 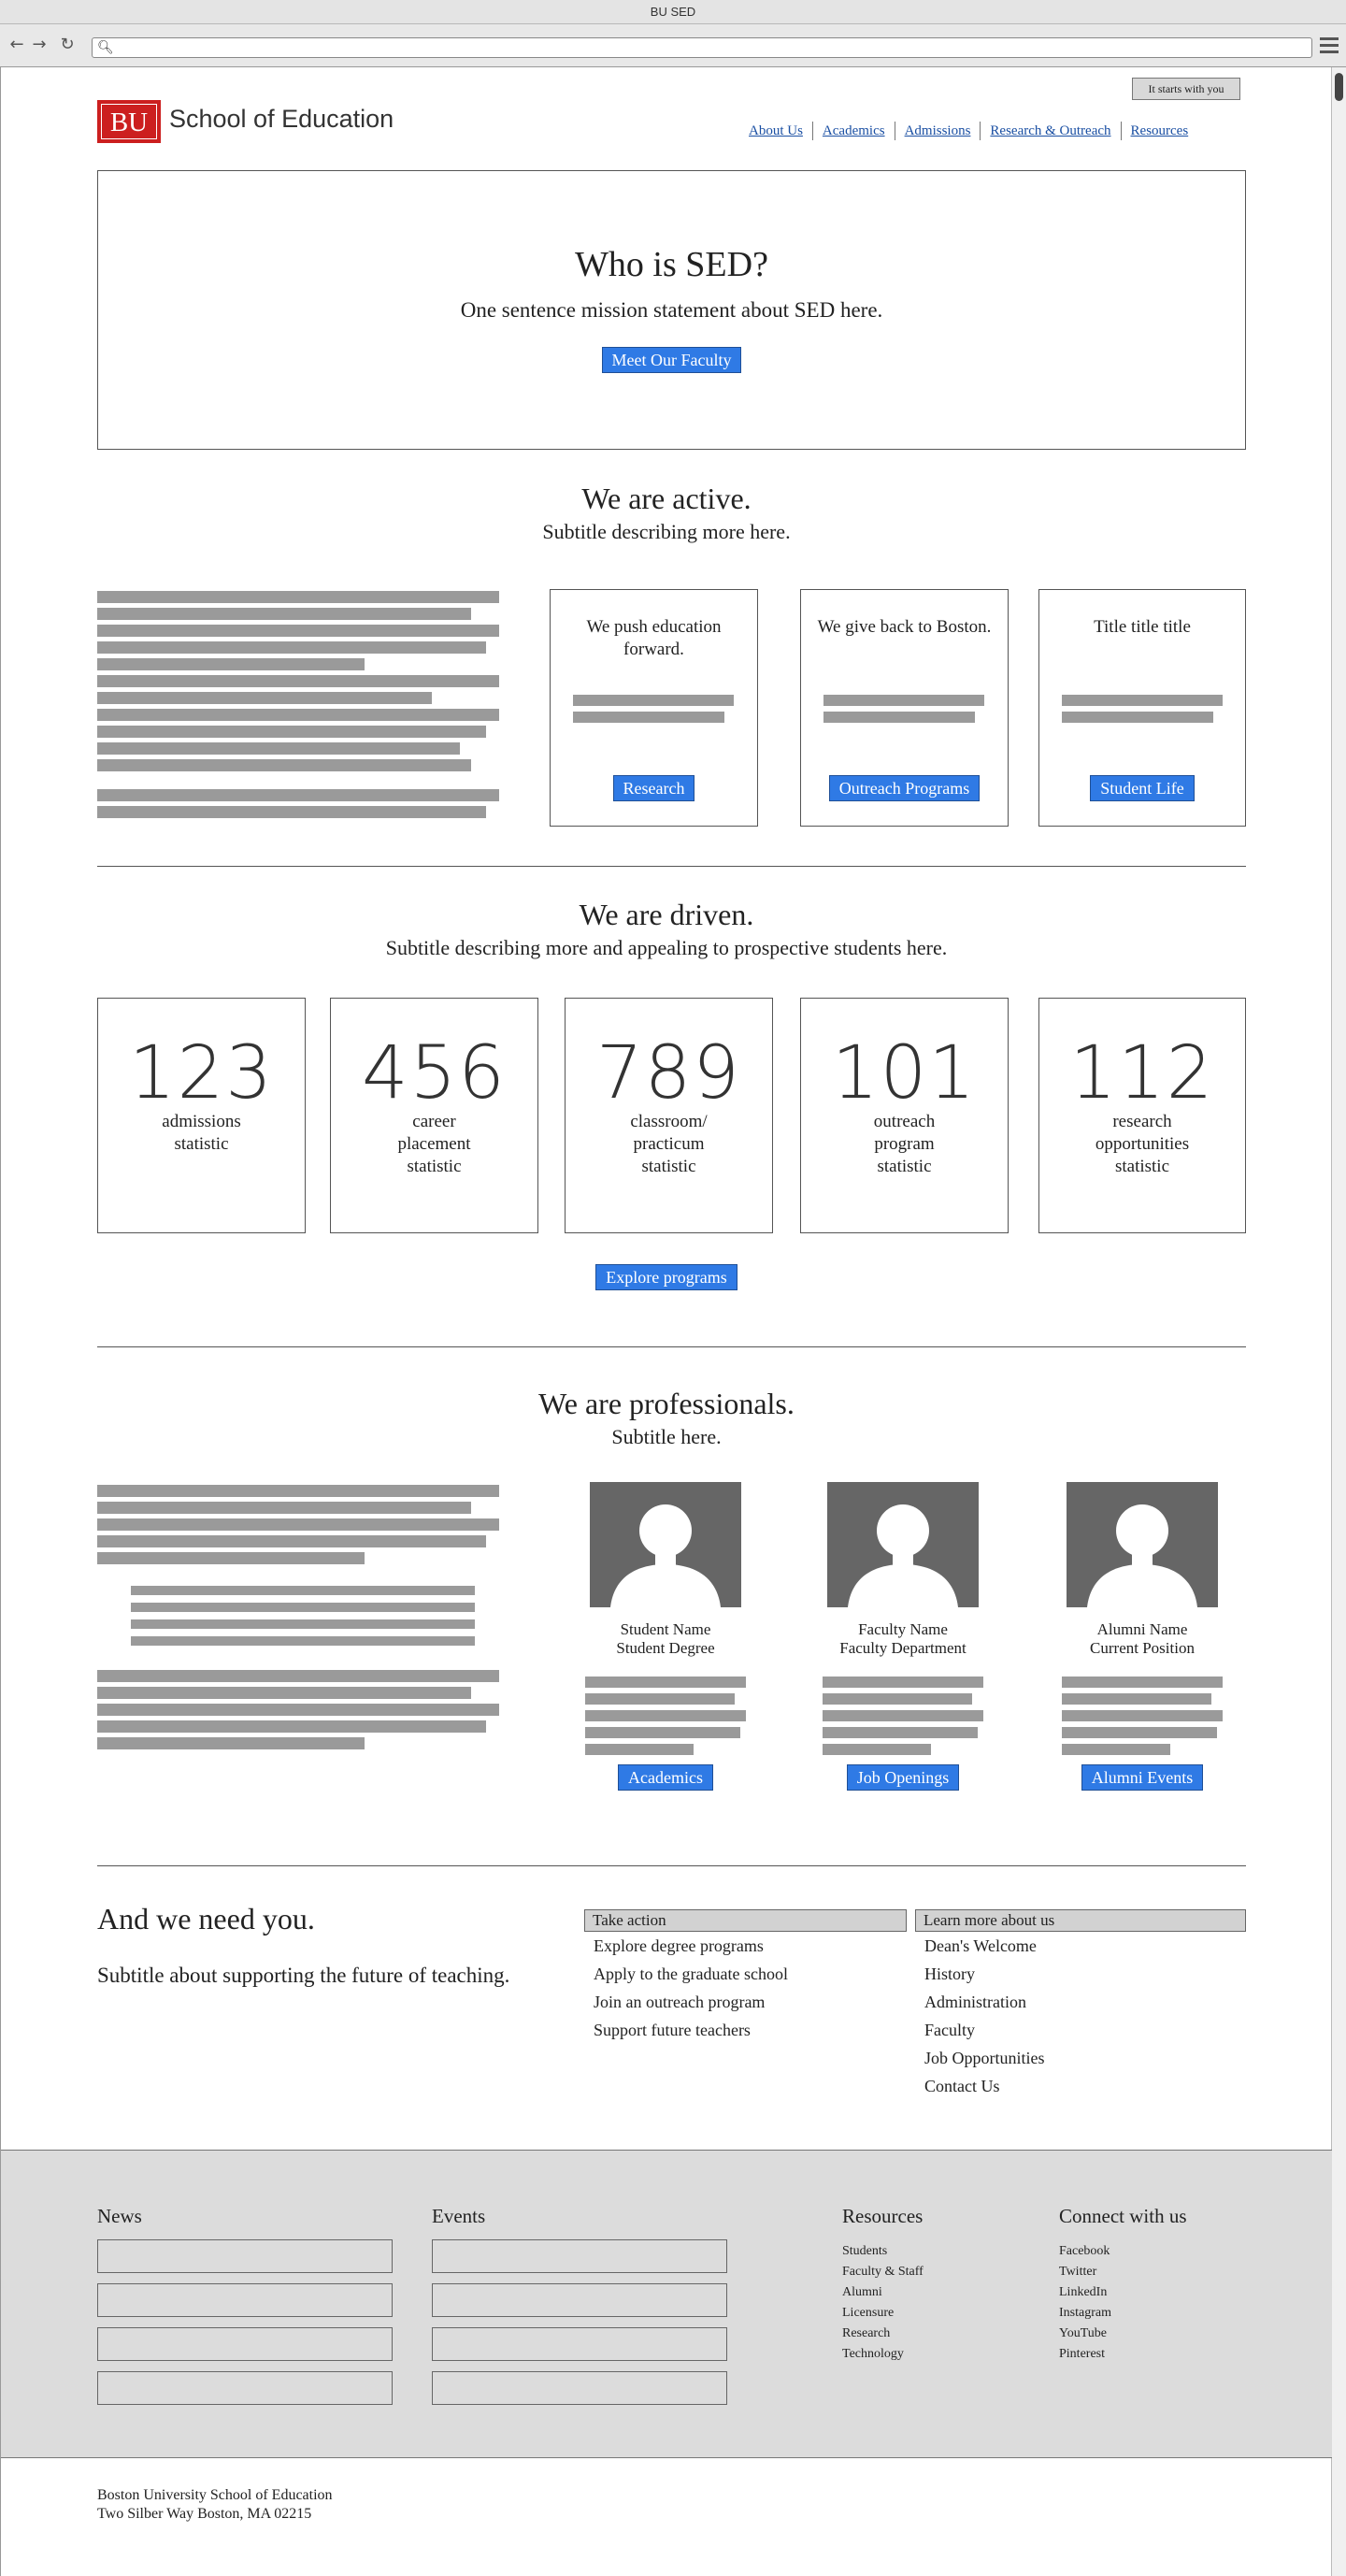 What do you see at coordinates (665, 1629) in the screenshot?
I see `person-name: Student Name` at bounding box center [665, 1629].